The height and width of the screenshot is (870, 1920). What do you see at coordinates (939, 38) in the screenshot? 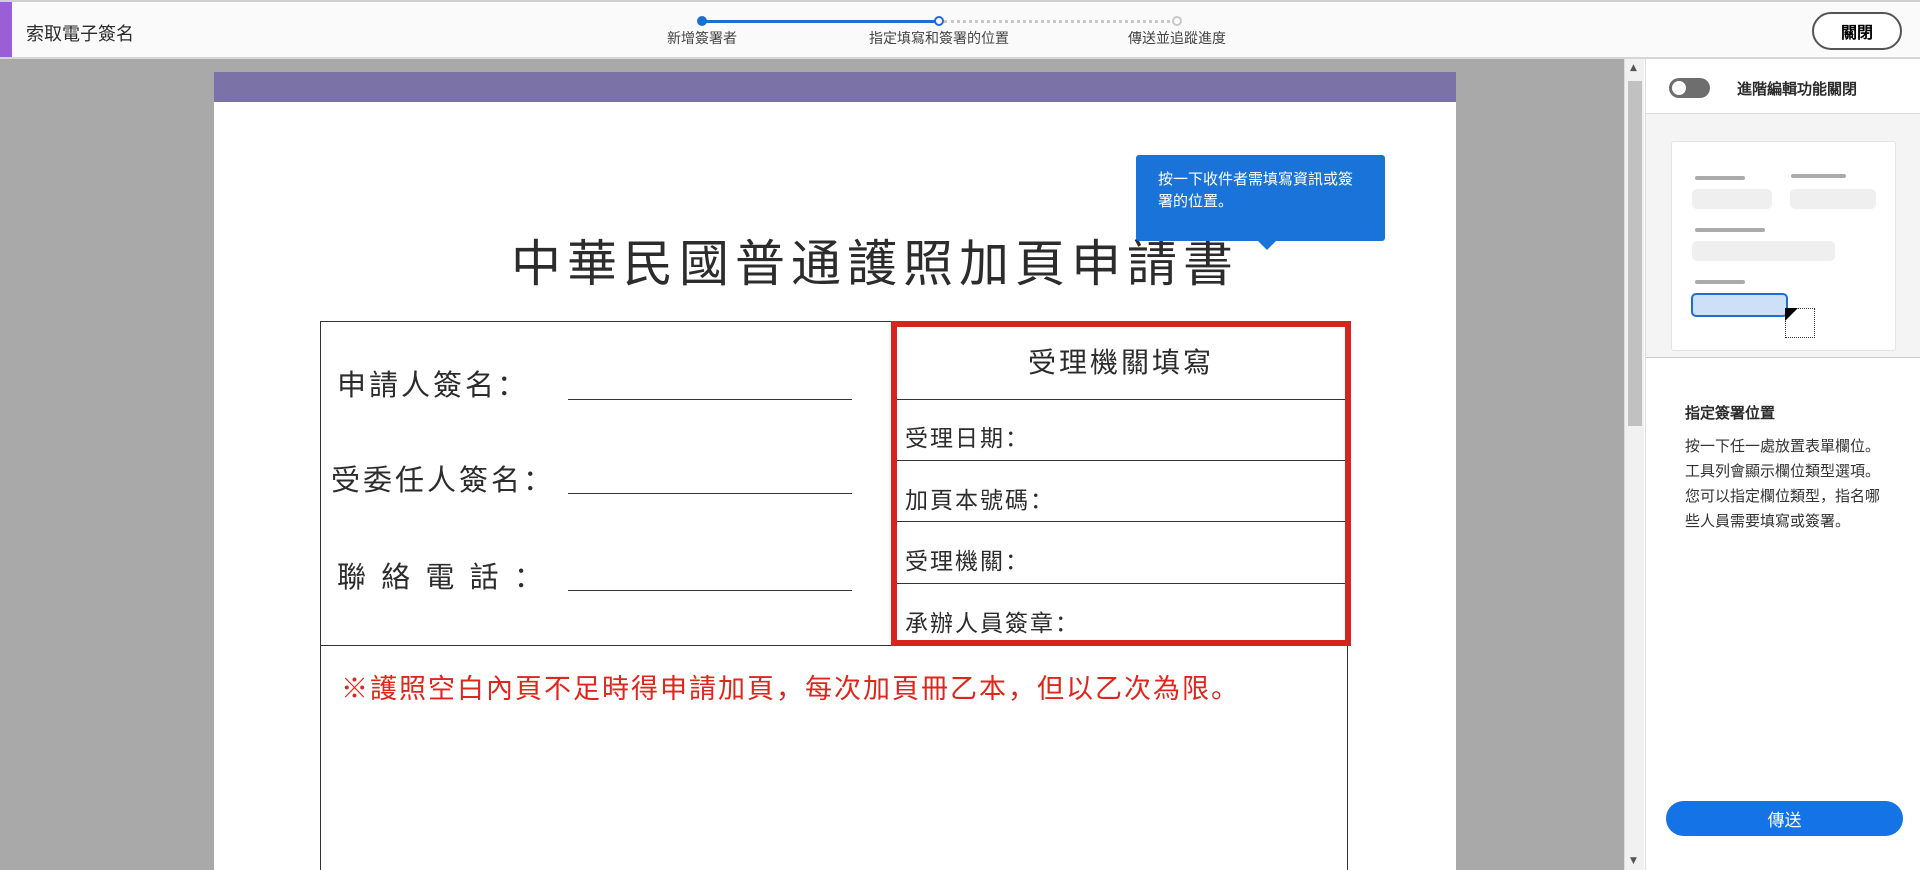
I see `step-label-place-fields: 指定填寫和簽署的位置` at bounding box center [939, 38].